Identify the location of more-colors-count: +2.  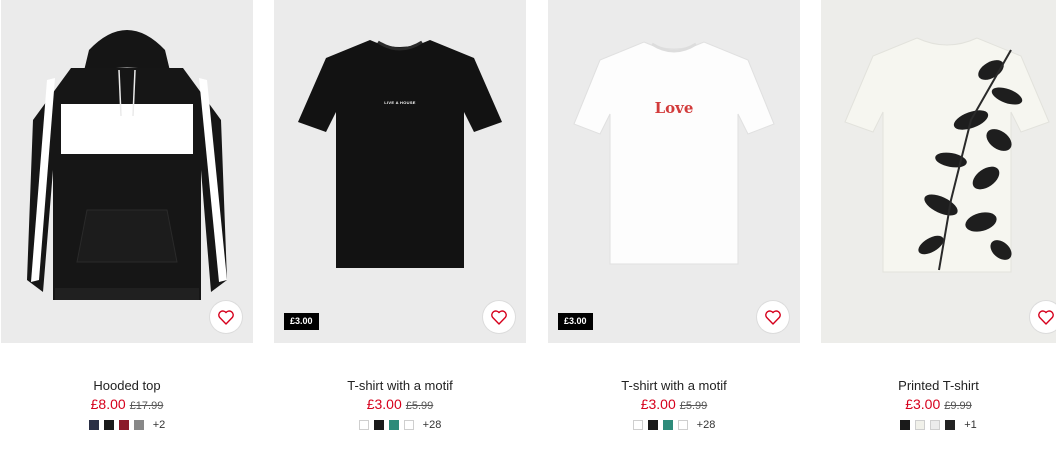
(159, 425).